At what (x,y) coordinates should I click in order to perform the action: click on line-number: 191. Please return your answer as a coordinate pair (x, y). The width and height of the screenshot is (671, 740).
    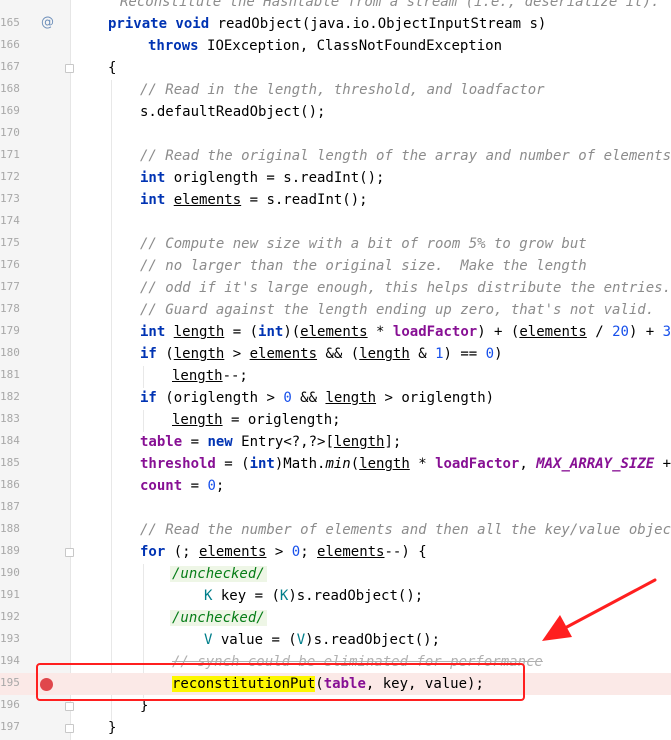
    Looking at the image, I should click on (10, 594).